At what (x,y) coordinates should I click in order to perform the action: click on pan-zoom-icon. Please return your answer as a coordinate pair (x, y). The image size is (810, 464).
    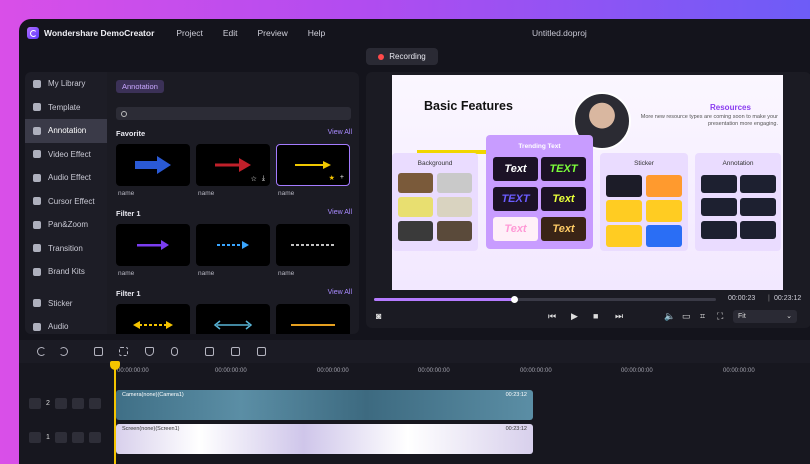
    Looking at the image, I should click on (37, 224).